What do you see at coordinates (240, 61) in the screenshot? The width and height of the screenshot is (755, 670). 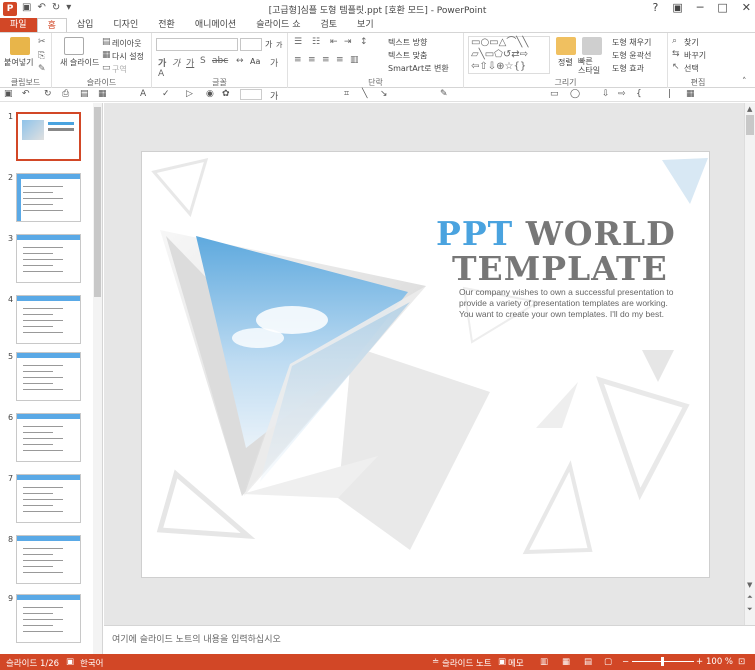 I see `char-spacing-icon: ↔` at bounding box center [240, 61].